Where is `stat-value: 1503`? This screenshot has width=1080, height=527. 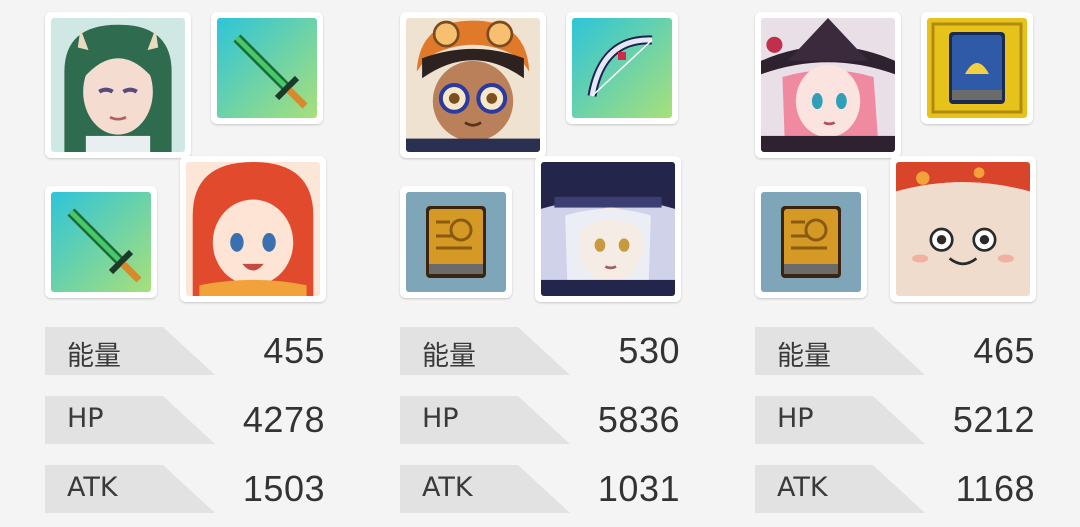
stat-value: 1503 is located at coordinates (283, 488).